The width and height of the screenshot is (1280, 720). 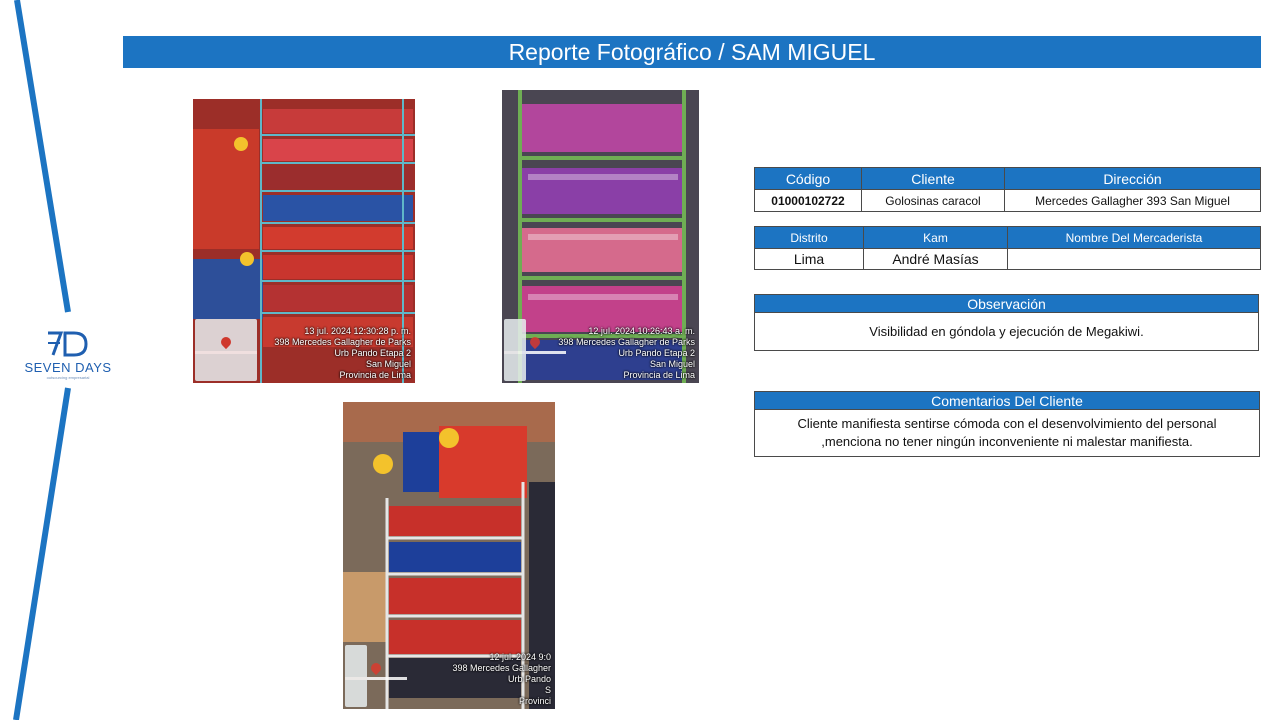 I want to click on code-value: 01000102722, so click(x=808, y=200).